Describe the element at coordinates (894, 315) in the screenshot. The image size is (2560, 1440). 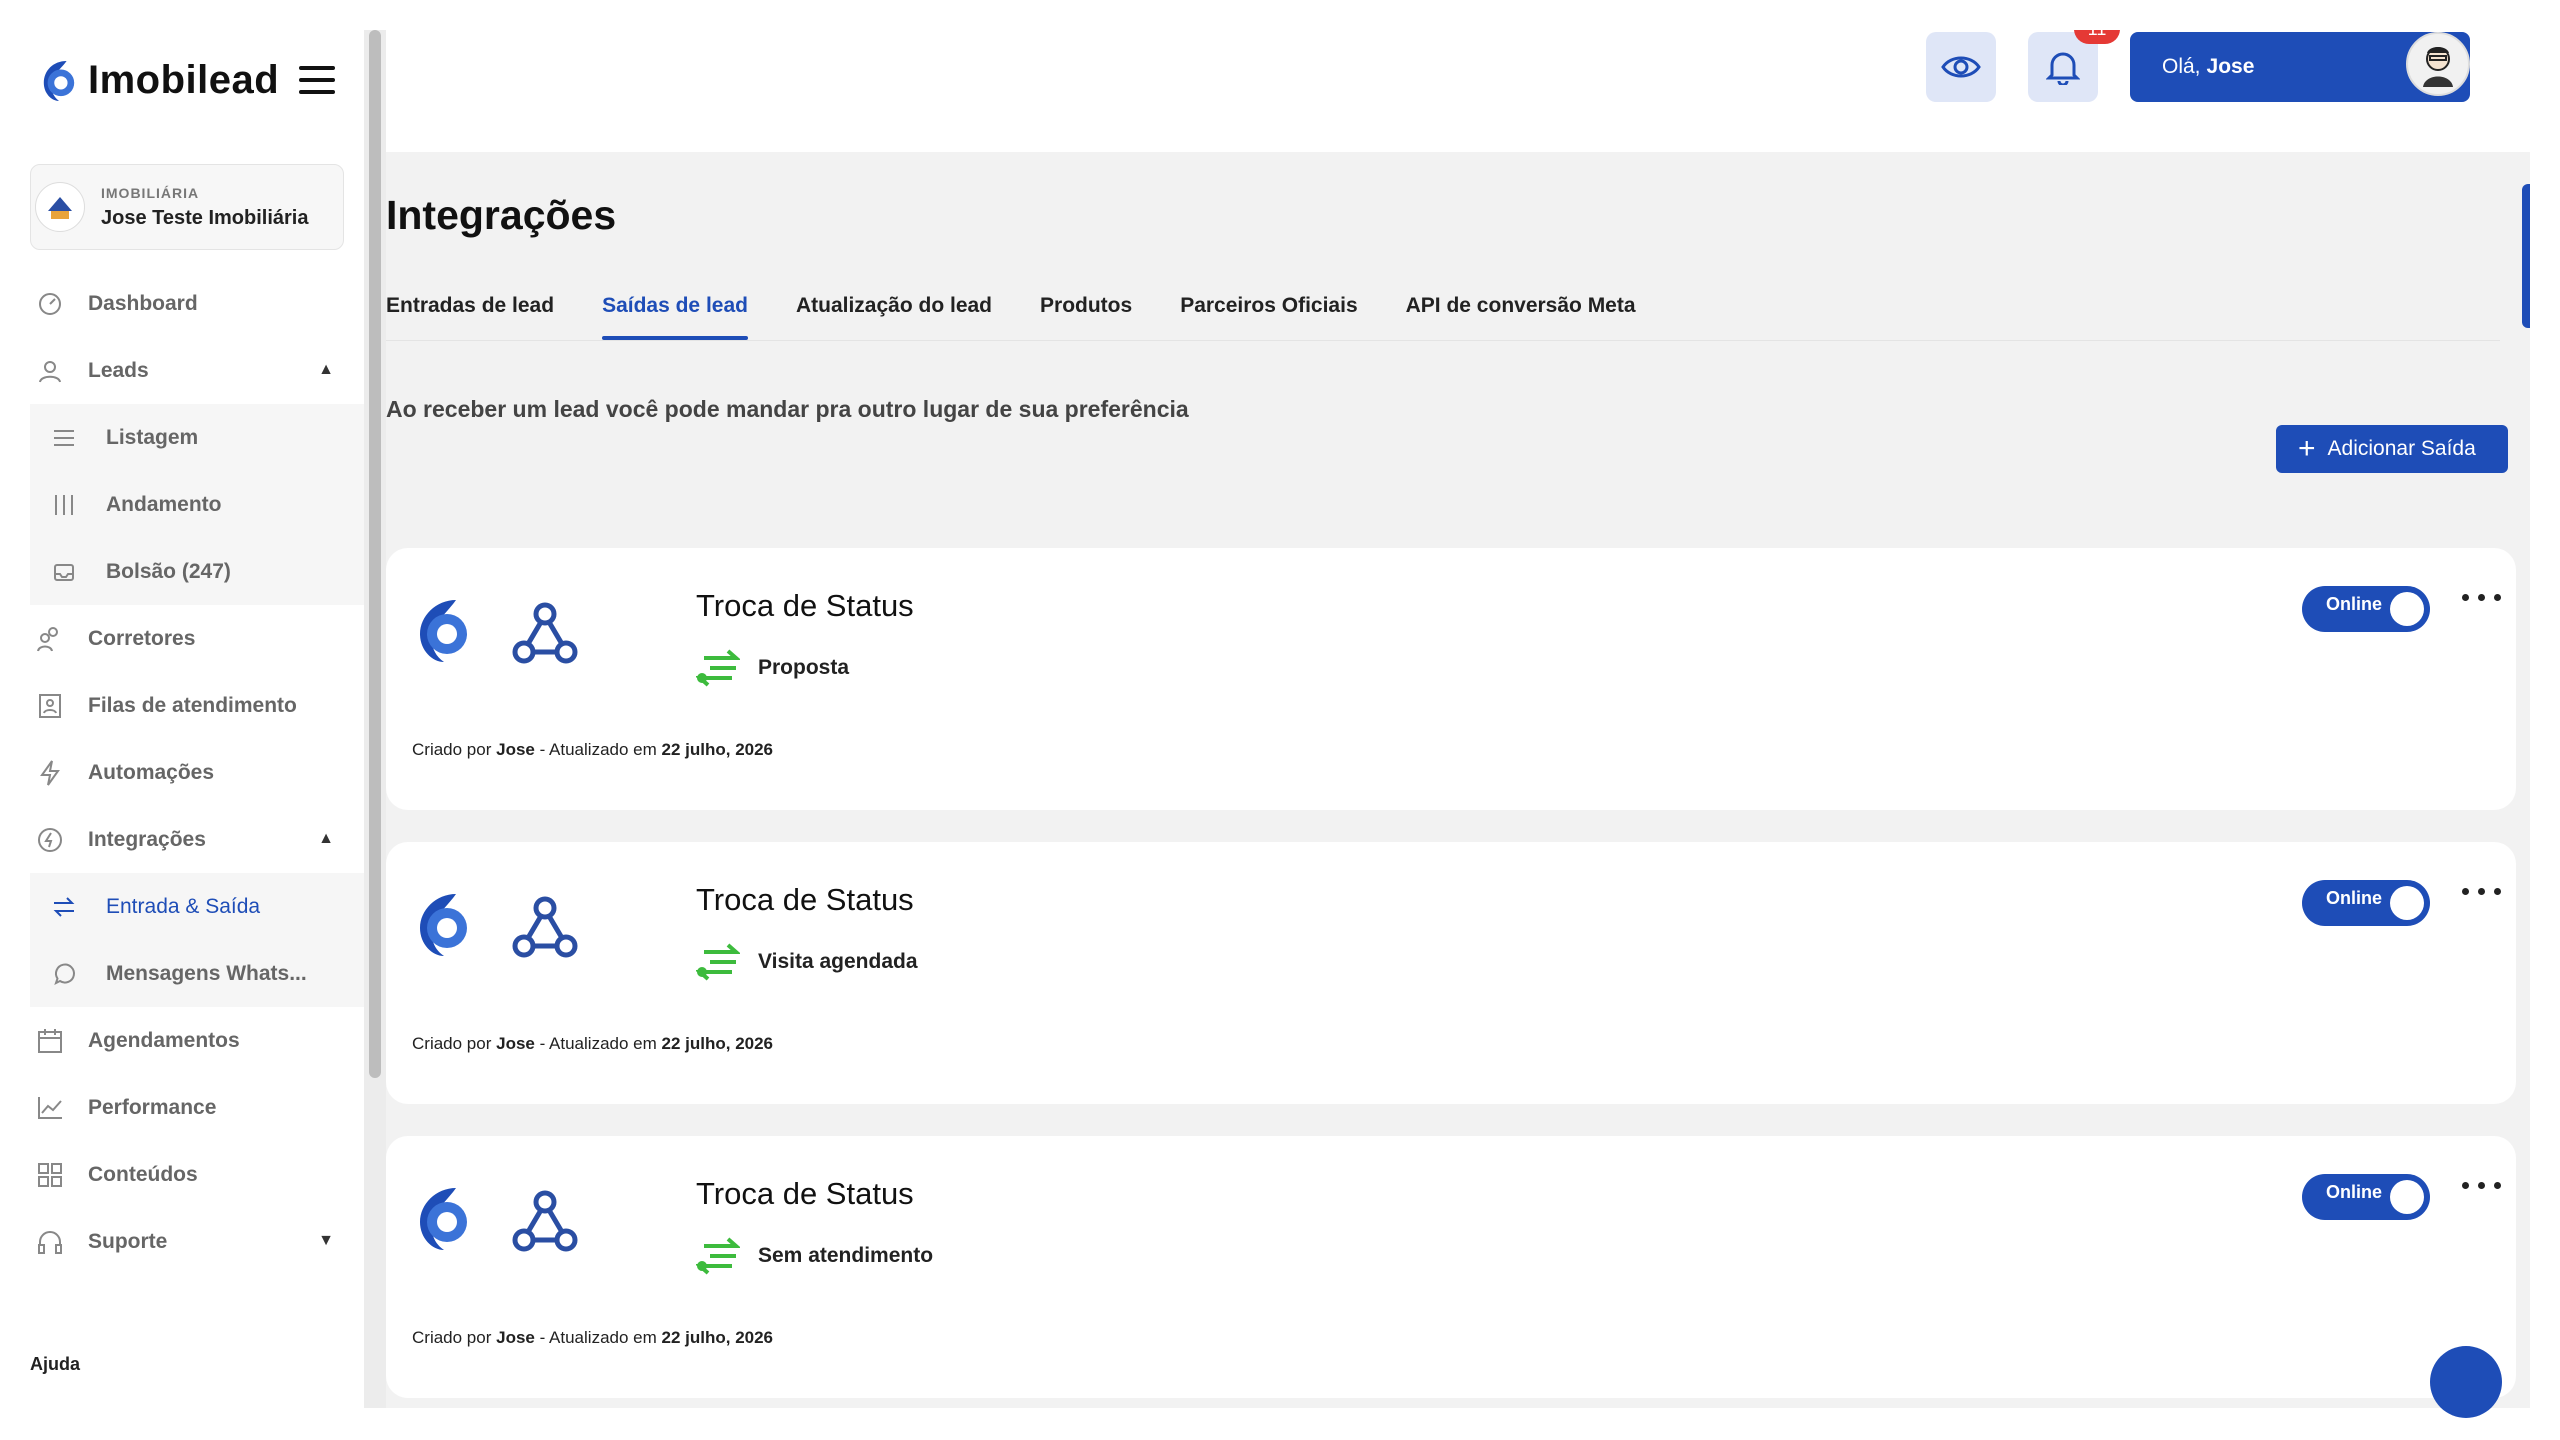
I see `tab-atualizacao: Atualização do lead` at that location.